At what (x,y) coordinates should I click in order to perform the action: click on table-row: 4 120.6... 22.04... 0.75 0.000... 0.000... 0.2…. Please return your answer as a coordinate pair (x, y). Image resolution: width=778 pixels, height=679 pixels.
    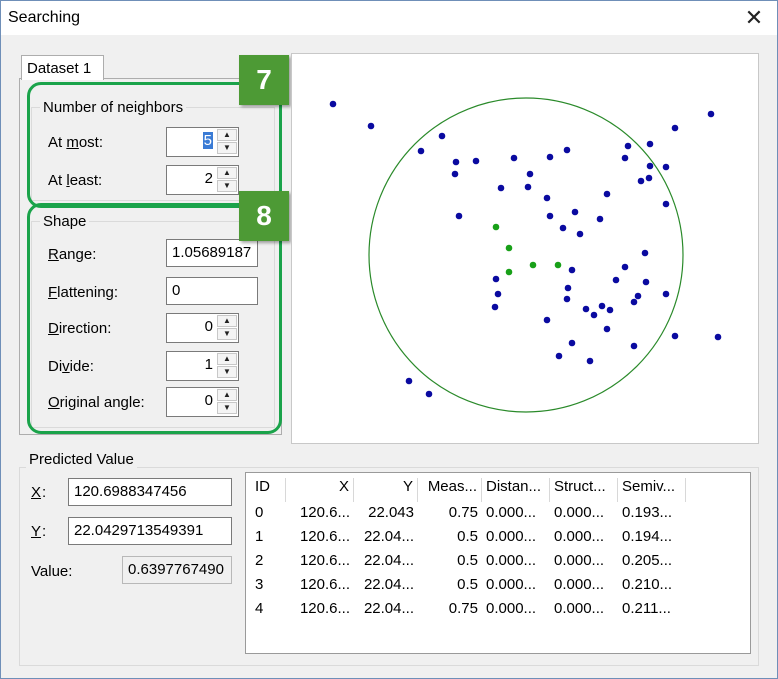
    Looking at the image, I should click on (496, 612).